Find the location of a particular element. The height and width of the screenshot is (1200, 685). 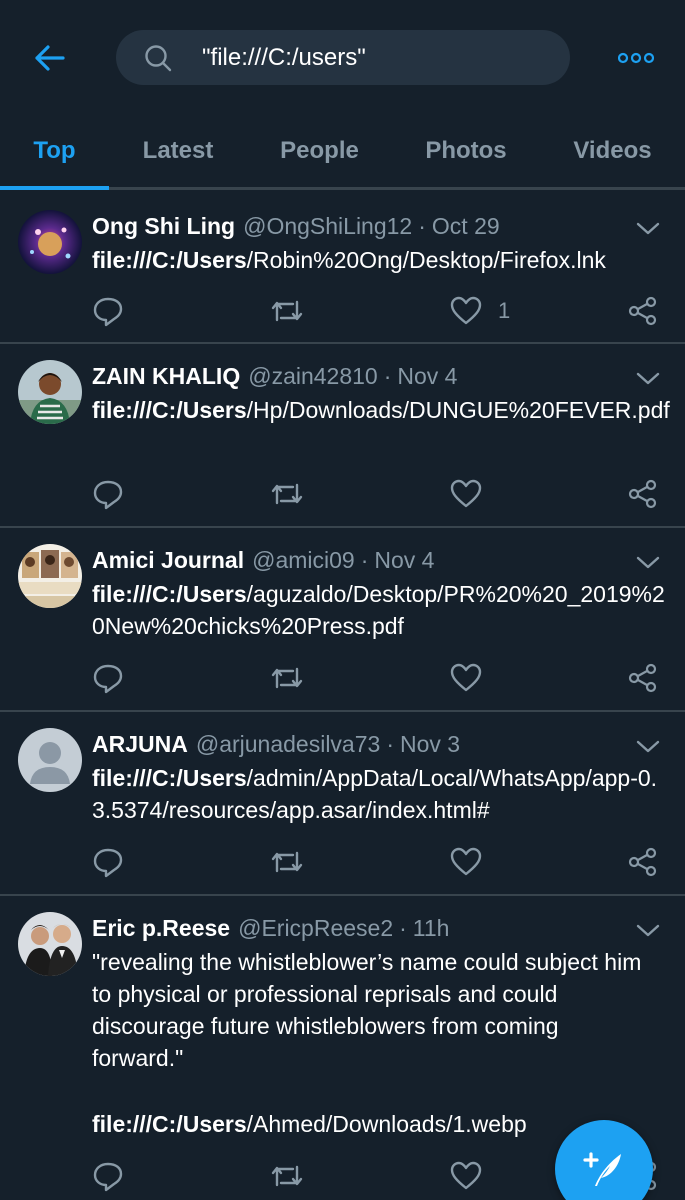

like-count: 1 is located at coordinates (504, 310).